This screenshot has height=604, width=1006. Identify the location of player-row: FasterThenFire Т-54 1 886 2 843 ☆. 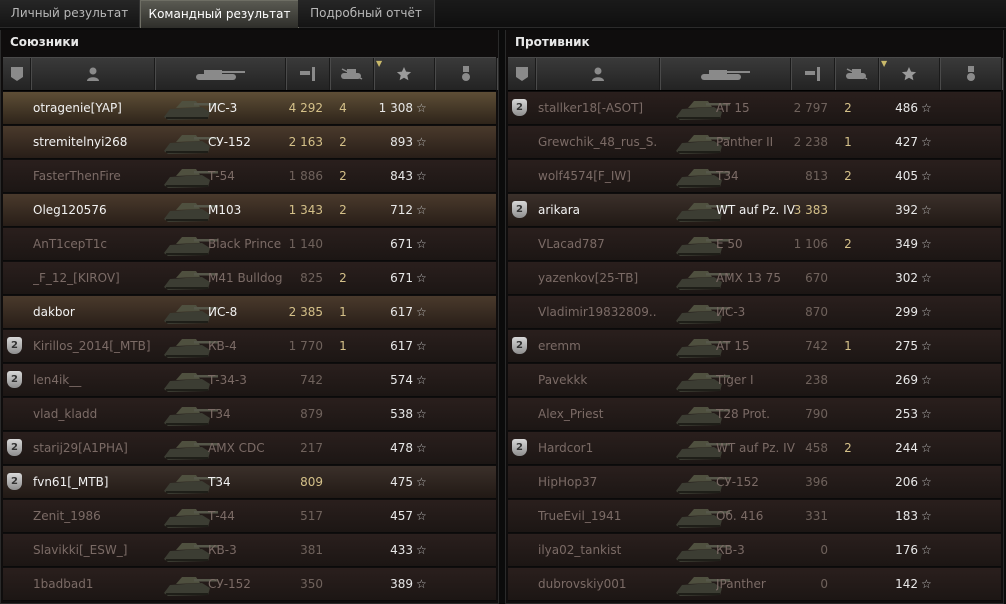
(249, 176).